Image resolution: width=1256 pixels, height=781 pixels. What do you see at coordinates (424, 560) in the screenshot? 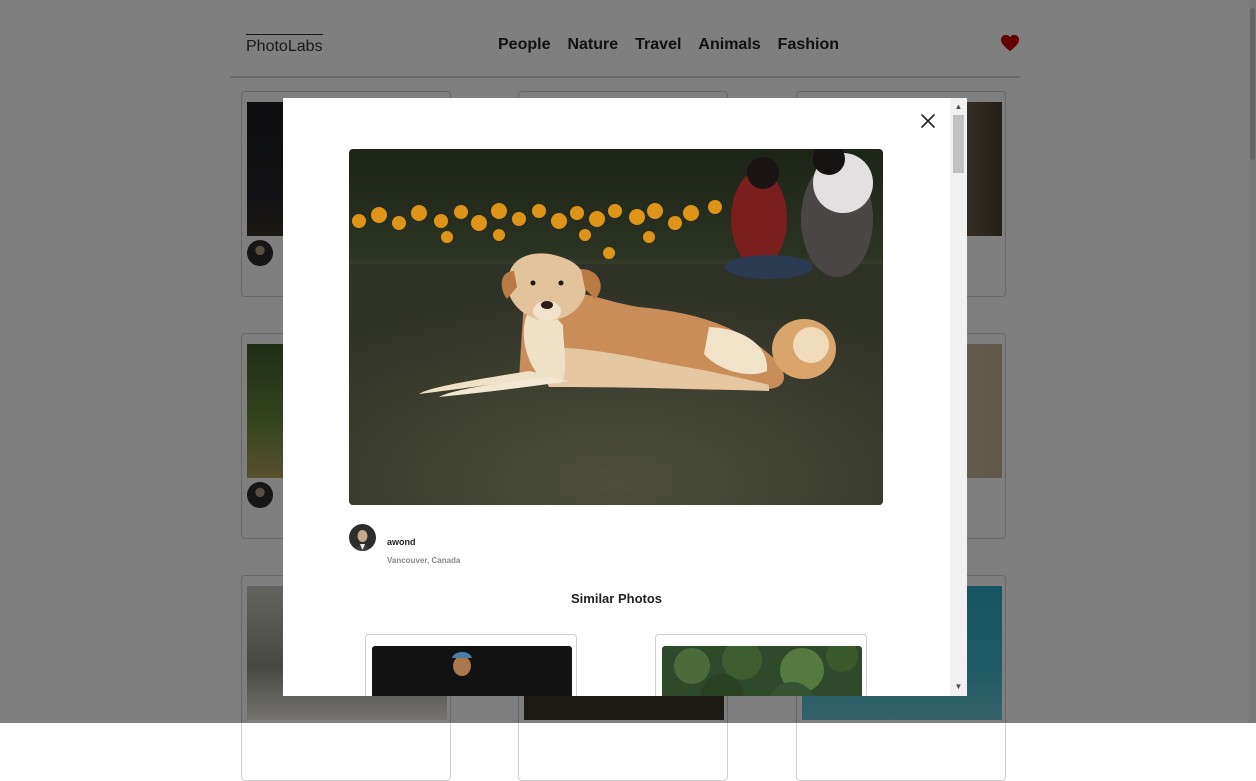
I see `author-location: Vancouver, Canada` at bounding box center [424, 560].